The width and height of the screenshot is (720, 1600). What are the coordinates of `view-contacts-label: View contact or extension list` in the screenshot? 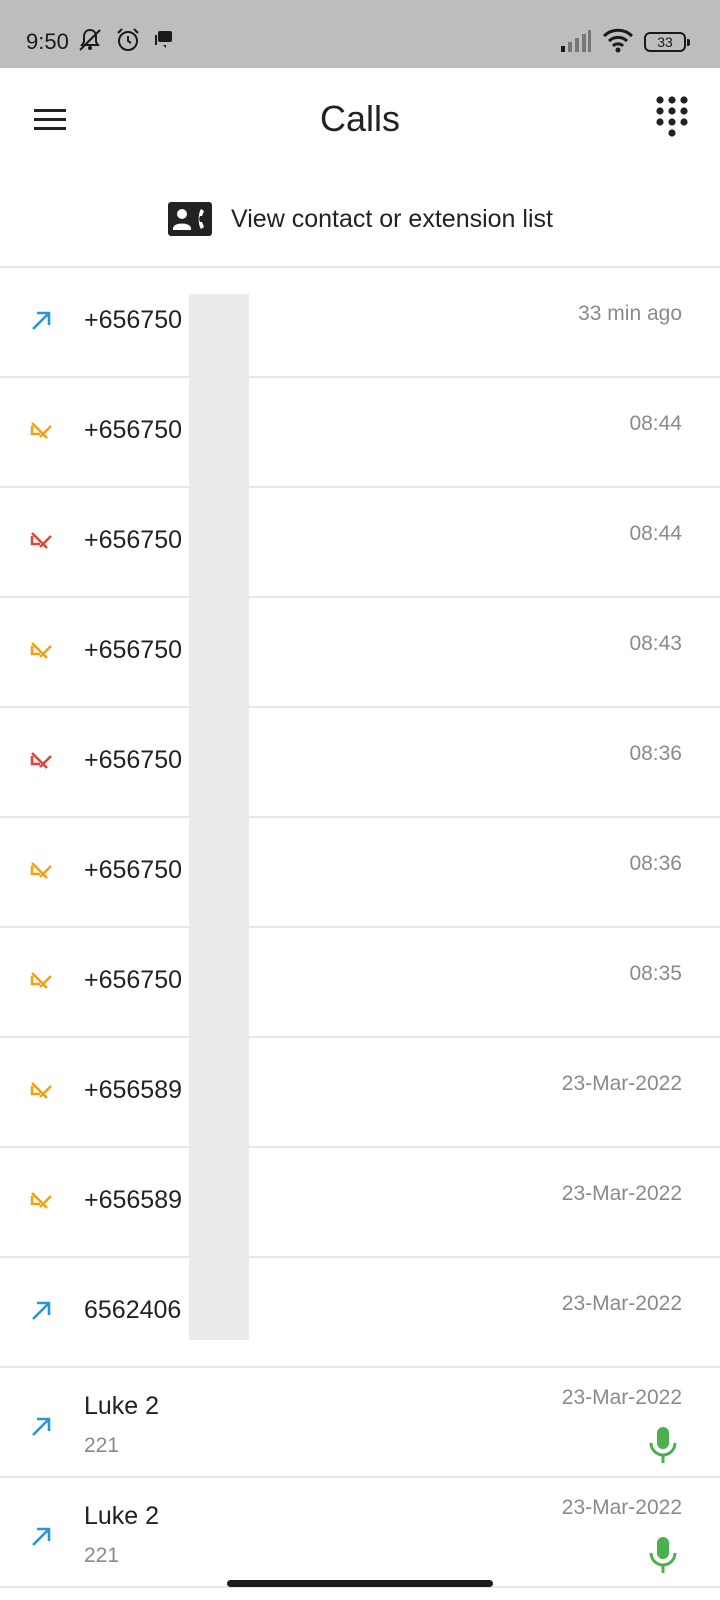 It's located at (392, 218).